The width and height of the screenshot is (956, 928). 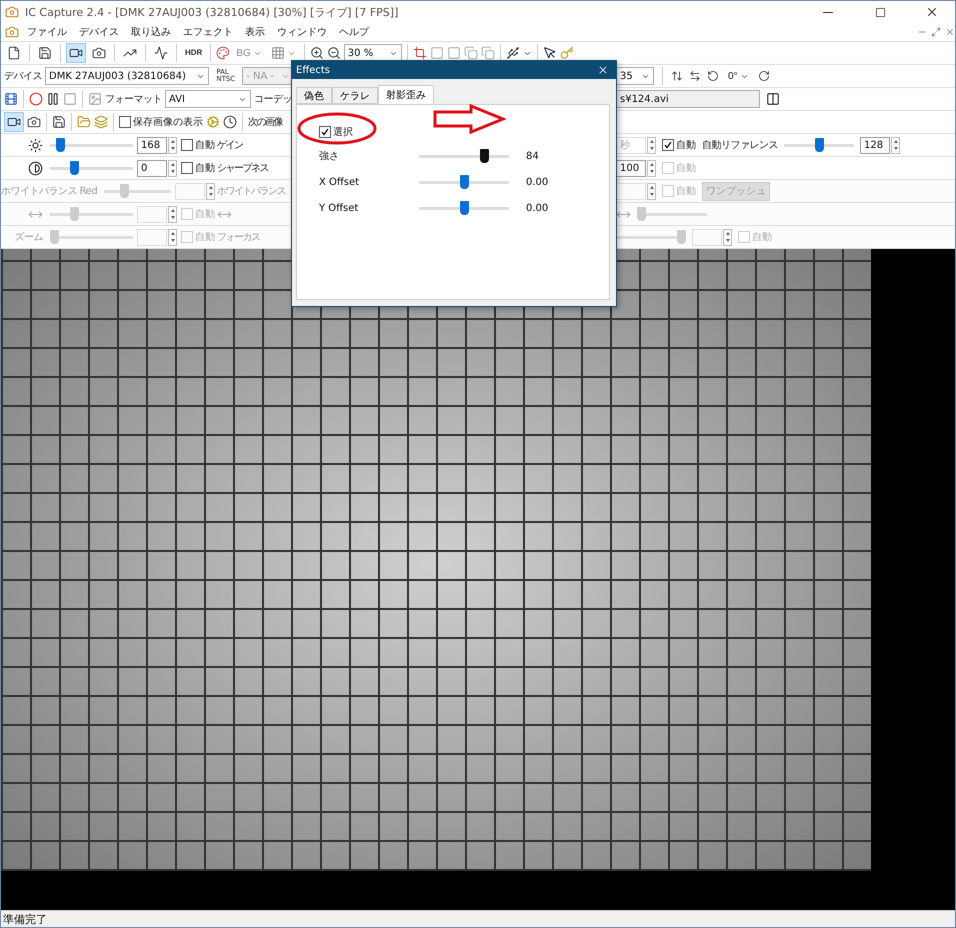 What do you see at coordinates (936, 32) in the screenshot?
I see `mdi-restore-icon` at bounding box center [936, 32].